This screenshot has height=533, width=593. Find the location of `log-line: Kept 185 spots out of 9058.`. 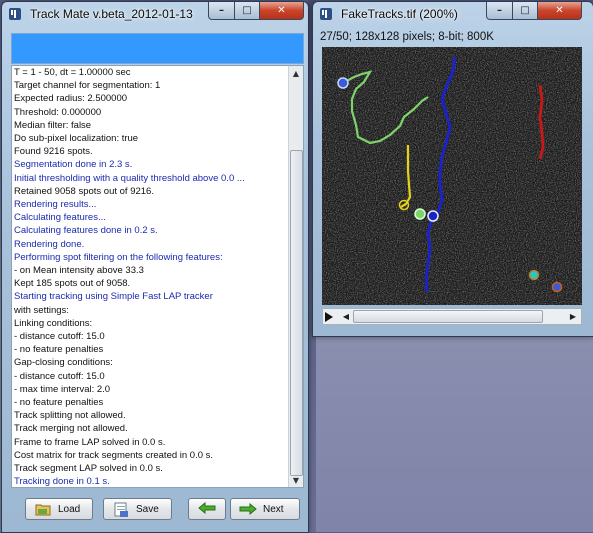

log-line: Kept 185 spots out of 9058. is located at coordinates (72, 284).